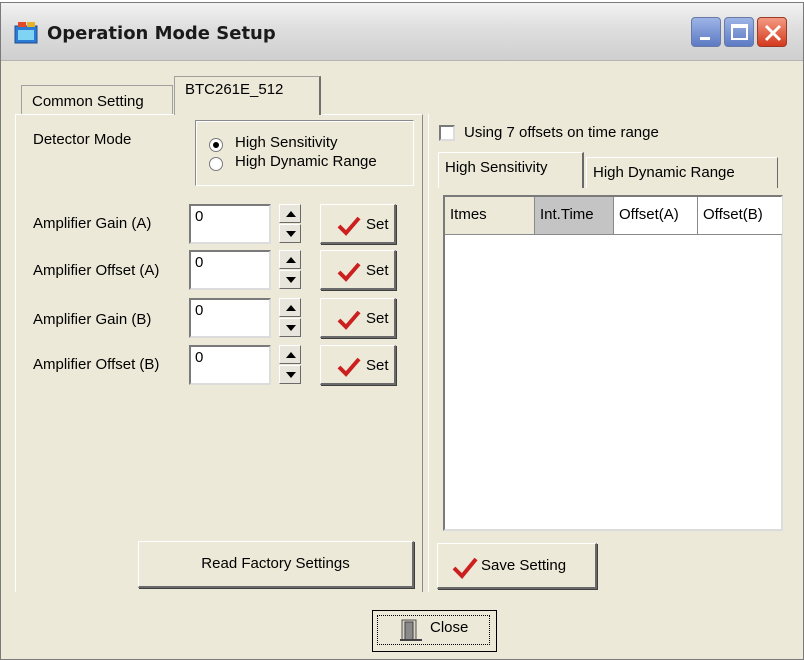  I want to click on amp-offset-b-label: Amplifier Offset (B), so click(96, 364).